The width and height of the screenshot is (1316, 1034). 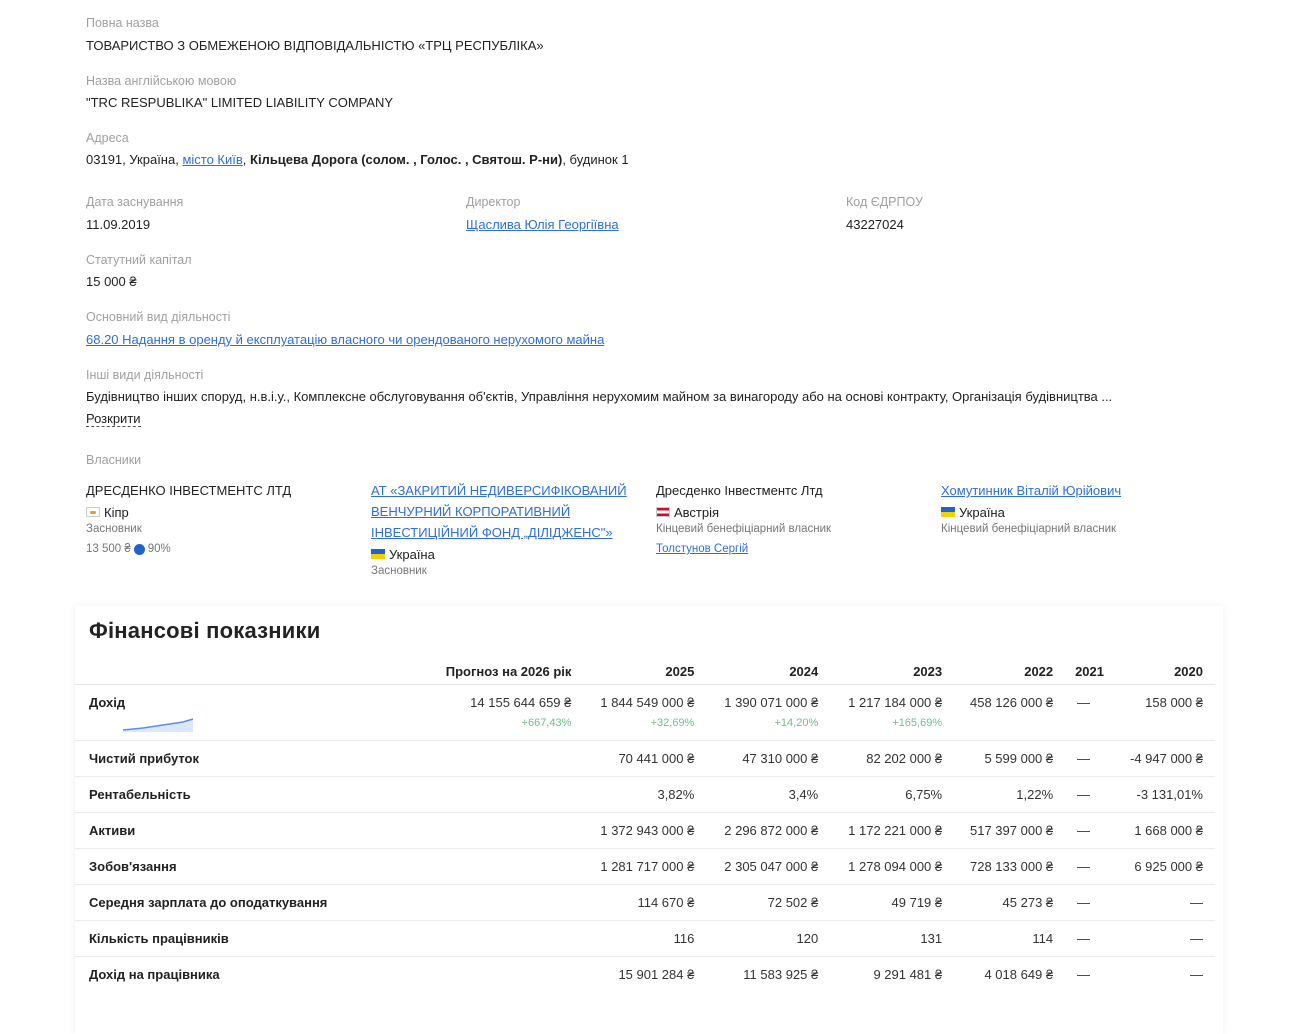 What do you see at coordinates (917, 902) in the screenshot?
I see `table-cell: 49 719 ₴` at bounding box center [917, 902].